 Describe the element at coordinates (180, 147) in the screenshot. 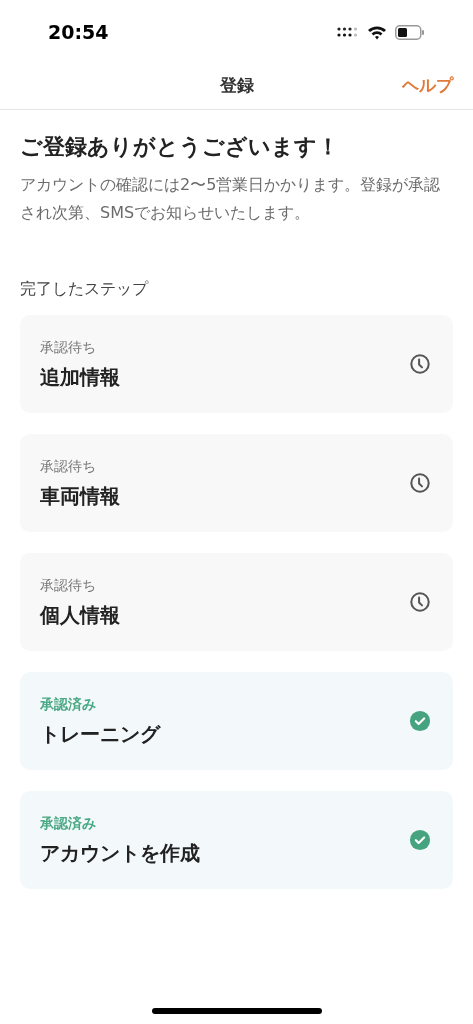

I see `heading: ご登録ありがとうございます！` at that location.